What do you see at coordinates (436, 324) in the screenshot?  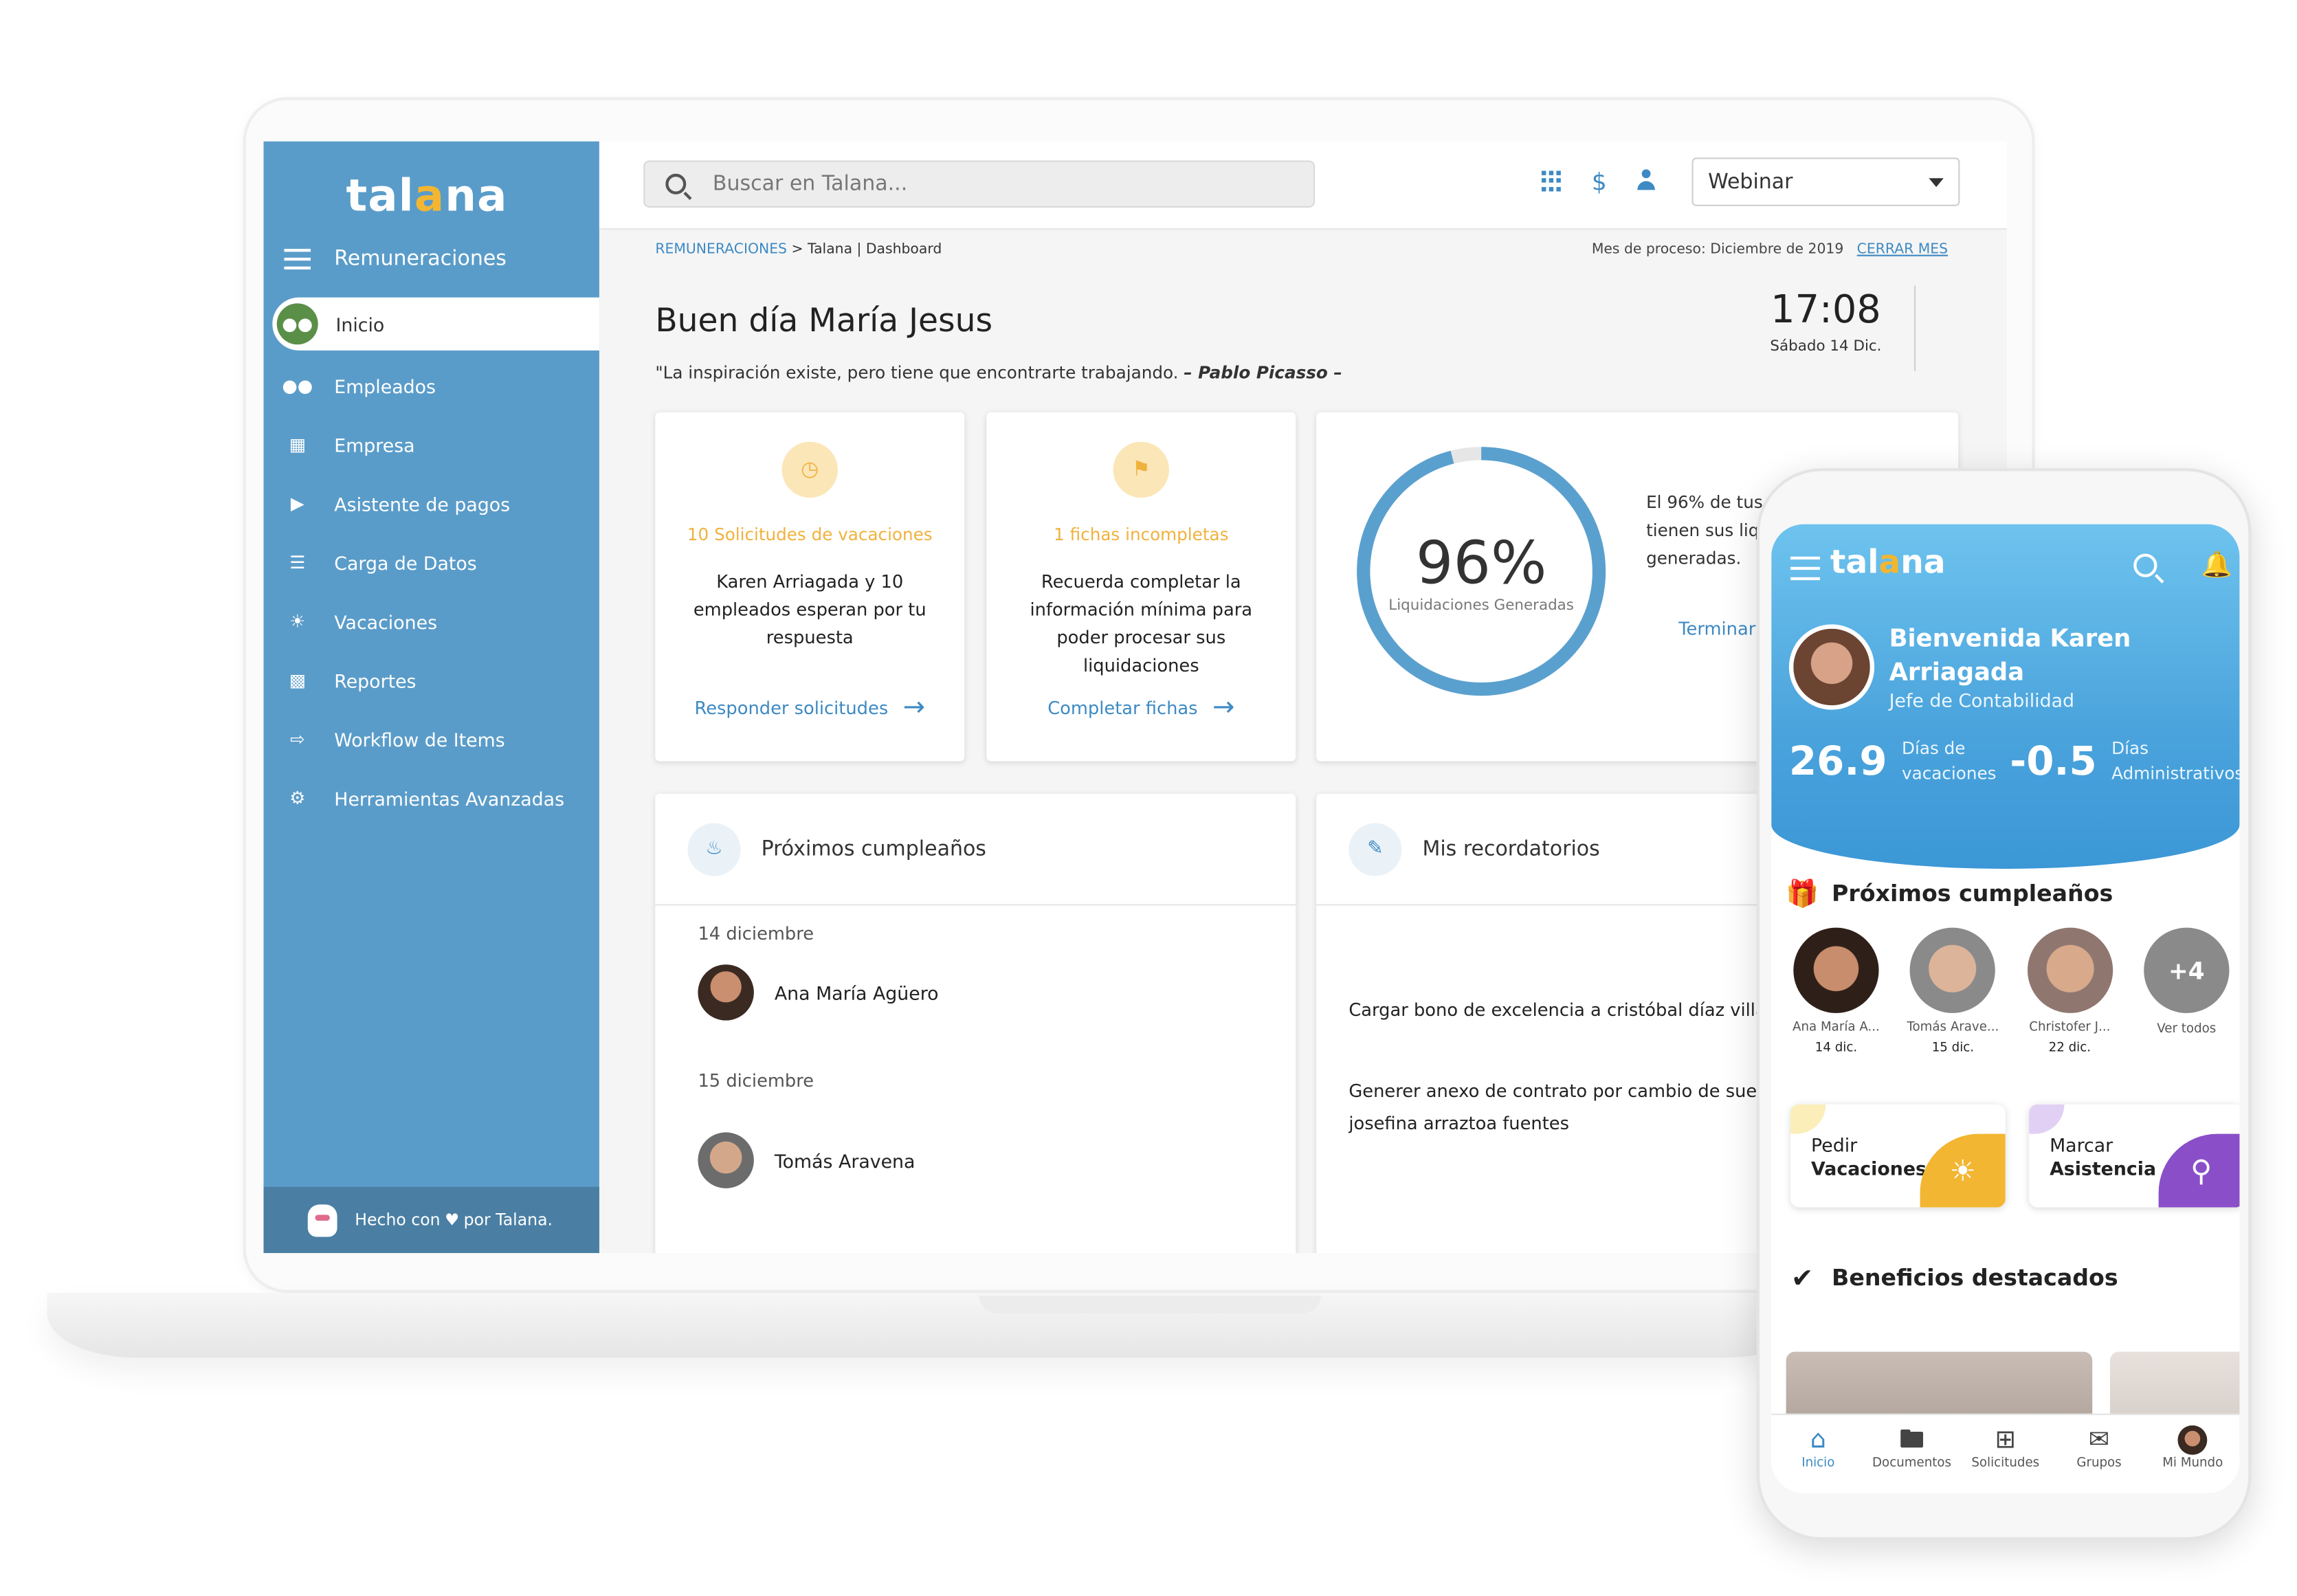 I see `sidebar-item-inicio: ●● Inicio` at bounding box center [436, 324].